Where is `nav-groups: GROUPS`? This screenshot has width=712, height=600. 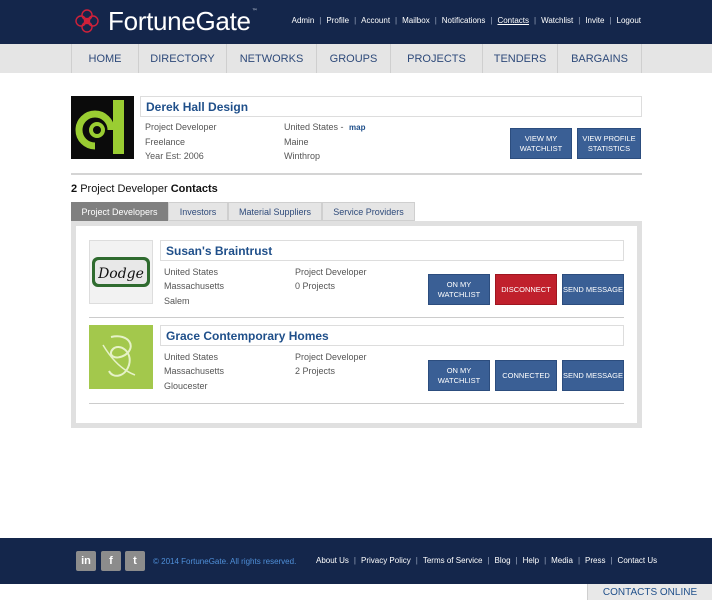
nav-groups: GROUPS is located at coordinates (354, 58).